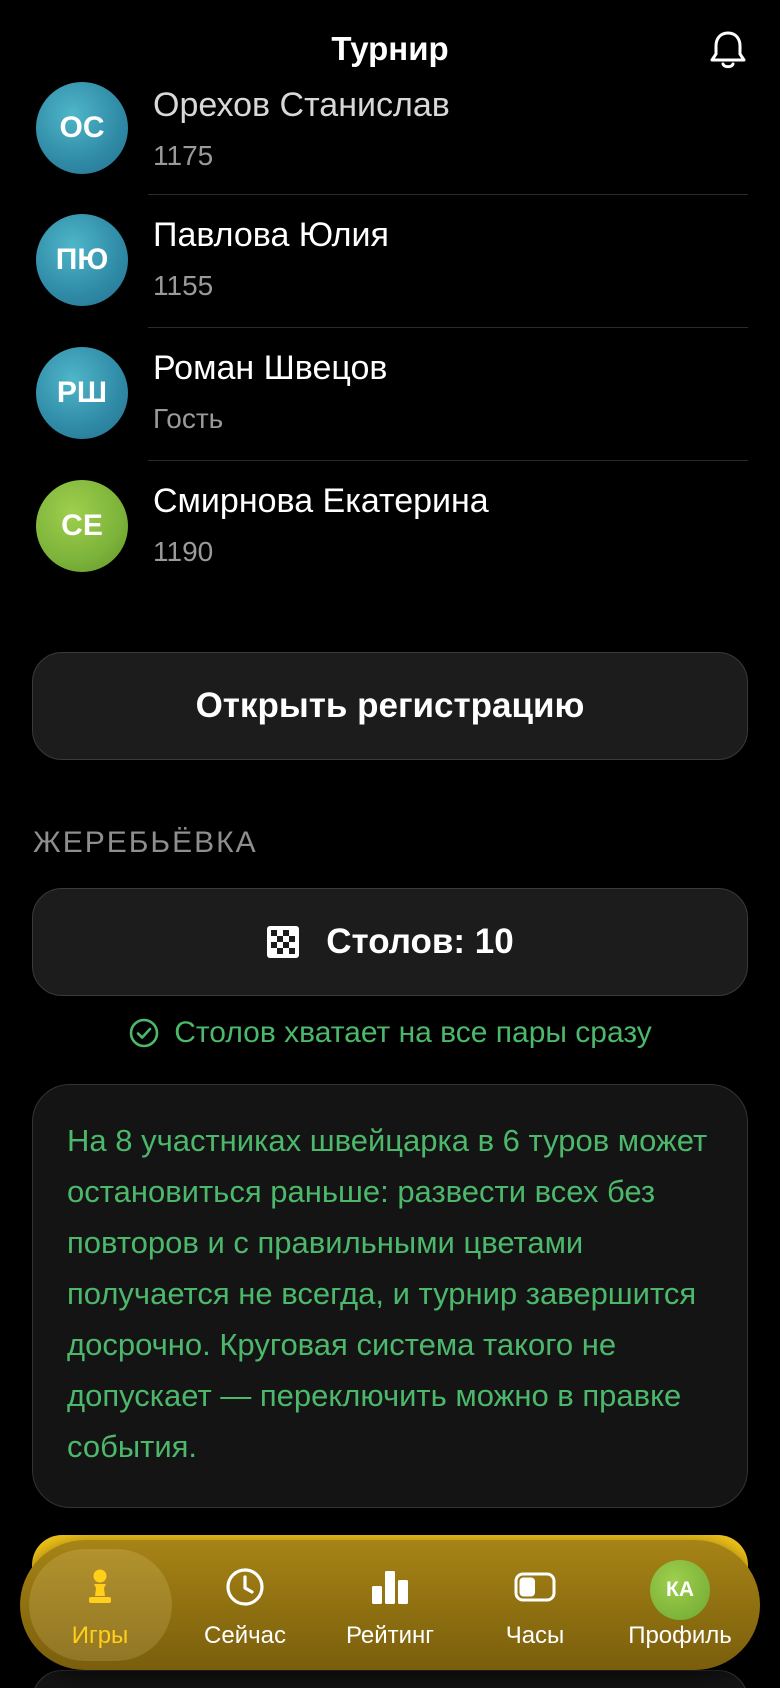 The height and width of the screenshot is (1688, 780). I want to click on player-status: Гость, so click(188, 418).